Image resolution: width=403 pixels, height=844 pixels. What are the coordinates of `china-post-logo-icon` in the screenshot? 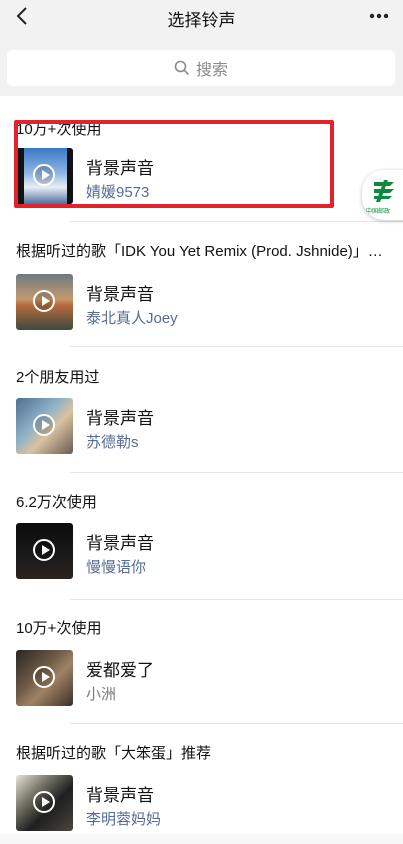 It's located at (384, 191).